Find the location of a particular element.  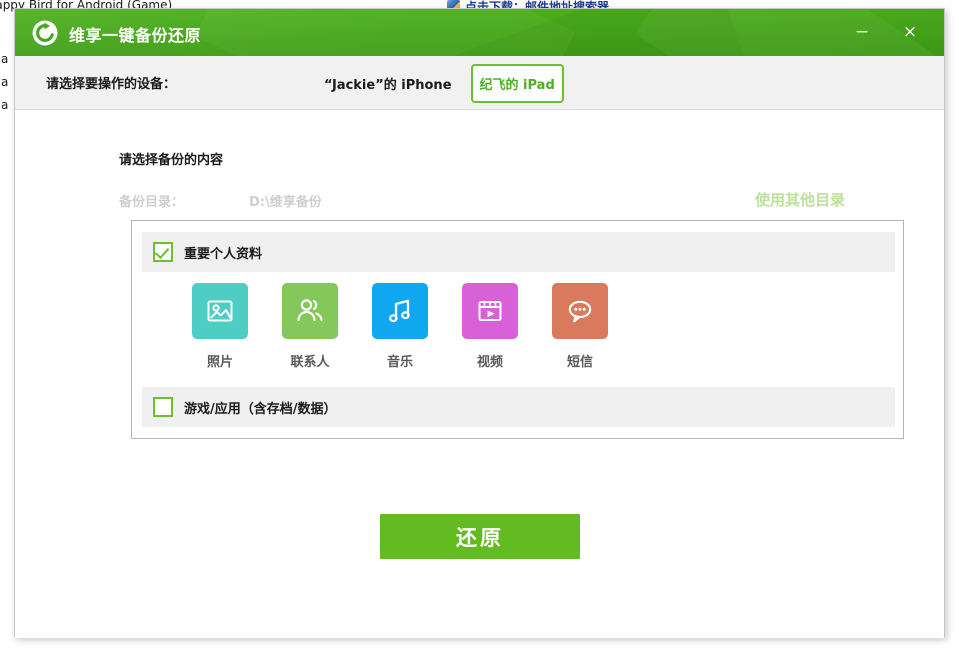

section-title: 请选择备份的内容 is located at coordinates (171, 160).